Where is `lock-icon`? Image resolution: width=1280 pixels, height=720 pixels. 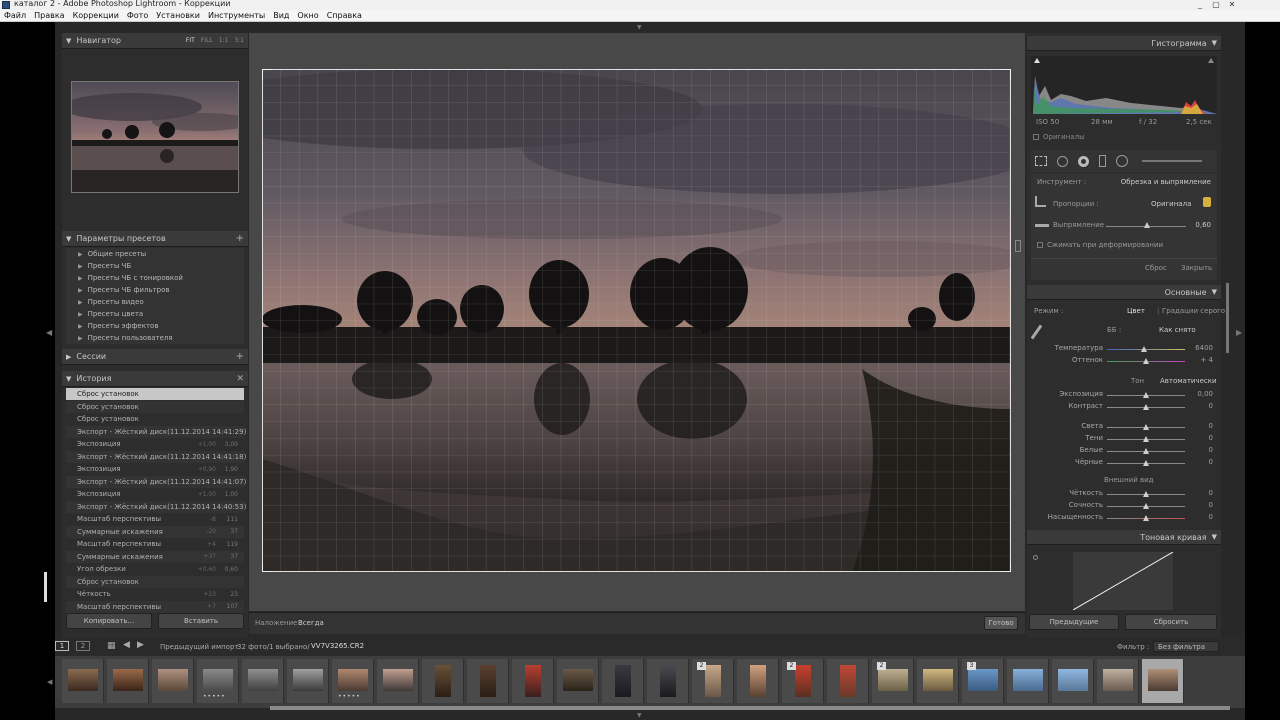
lock-icon is located at coordinates (1207, 202).